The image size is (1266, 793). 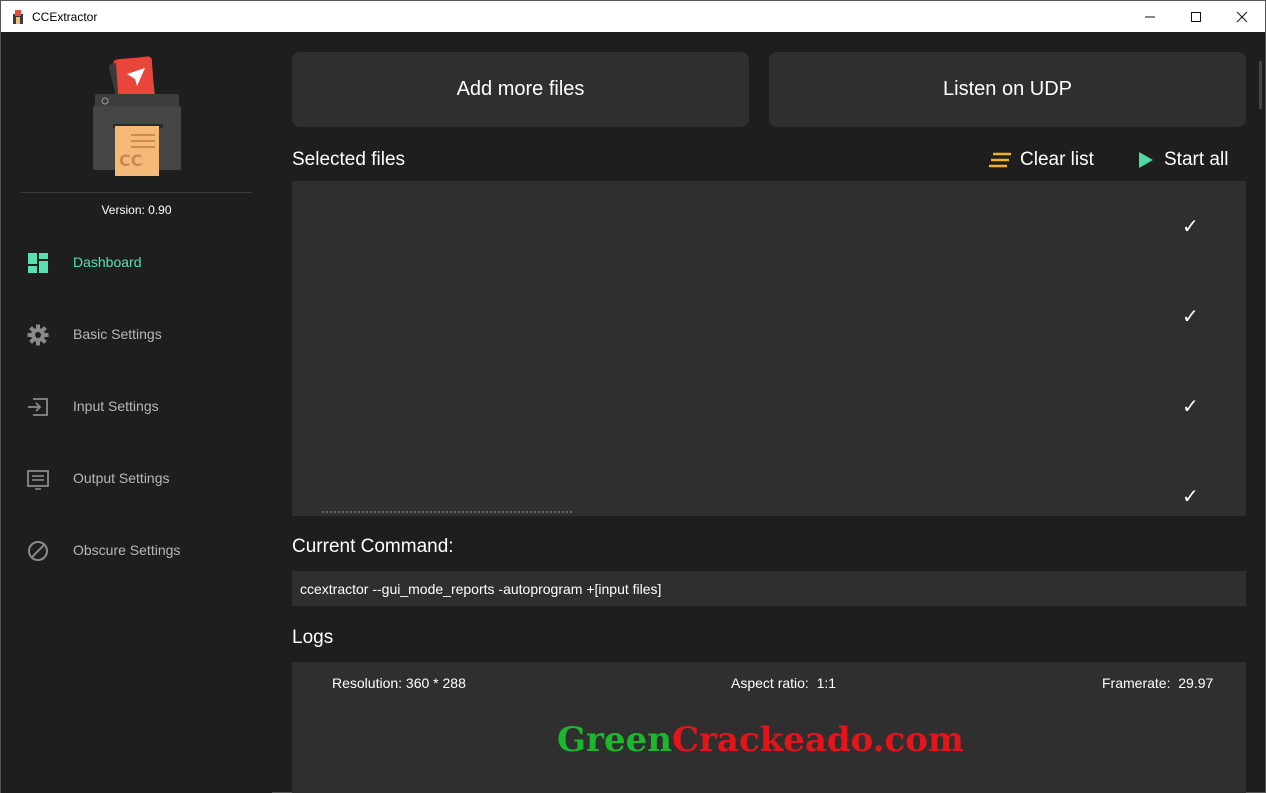 I want to click on close-button, so click(x=1242, y=16).